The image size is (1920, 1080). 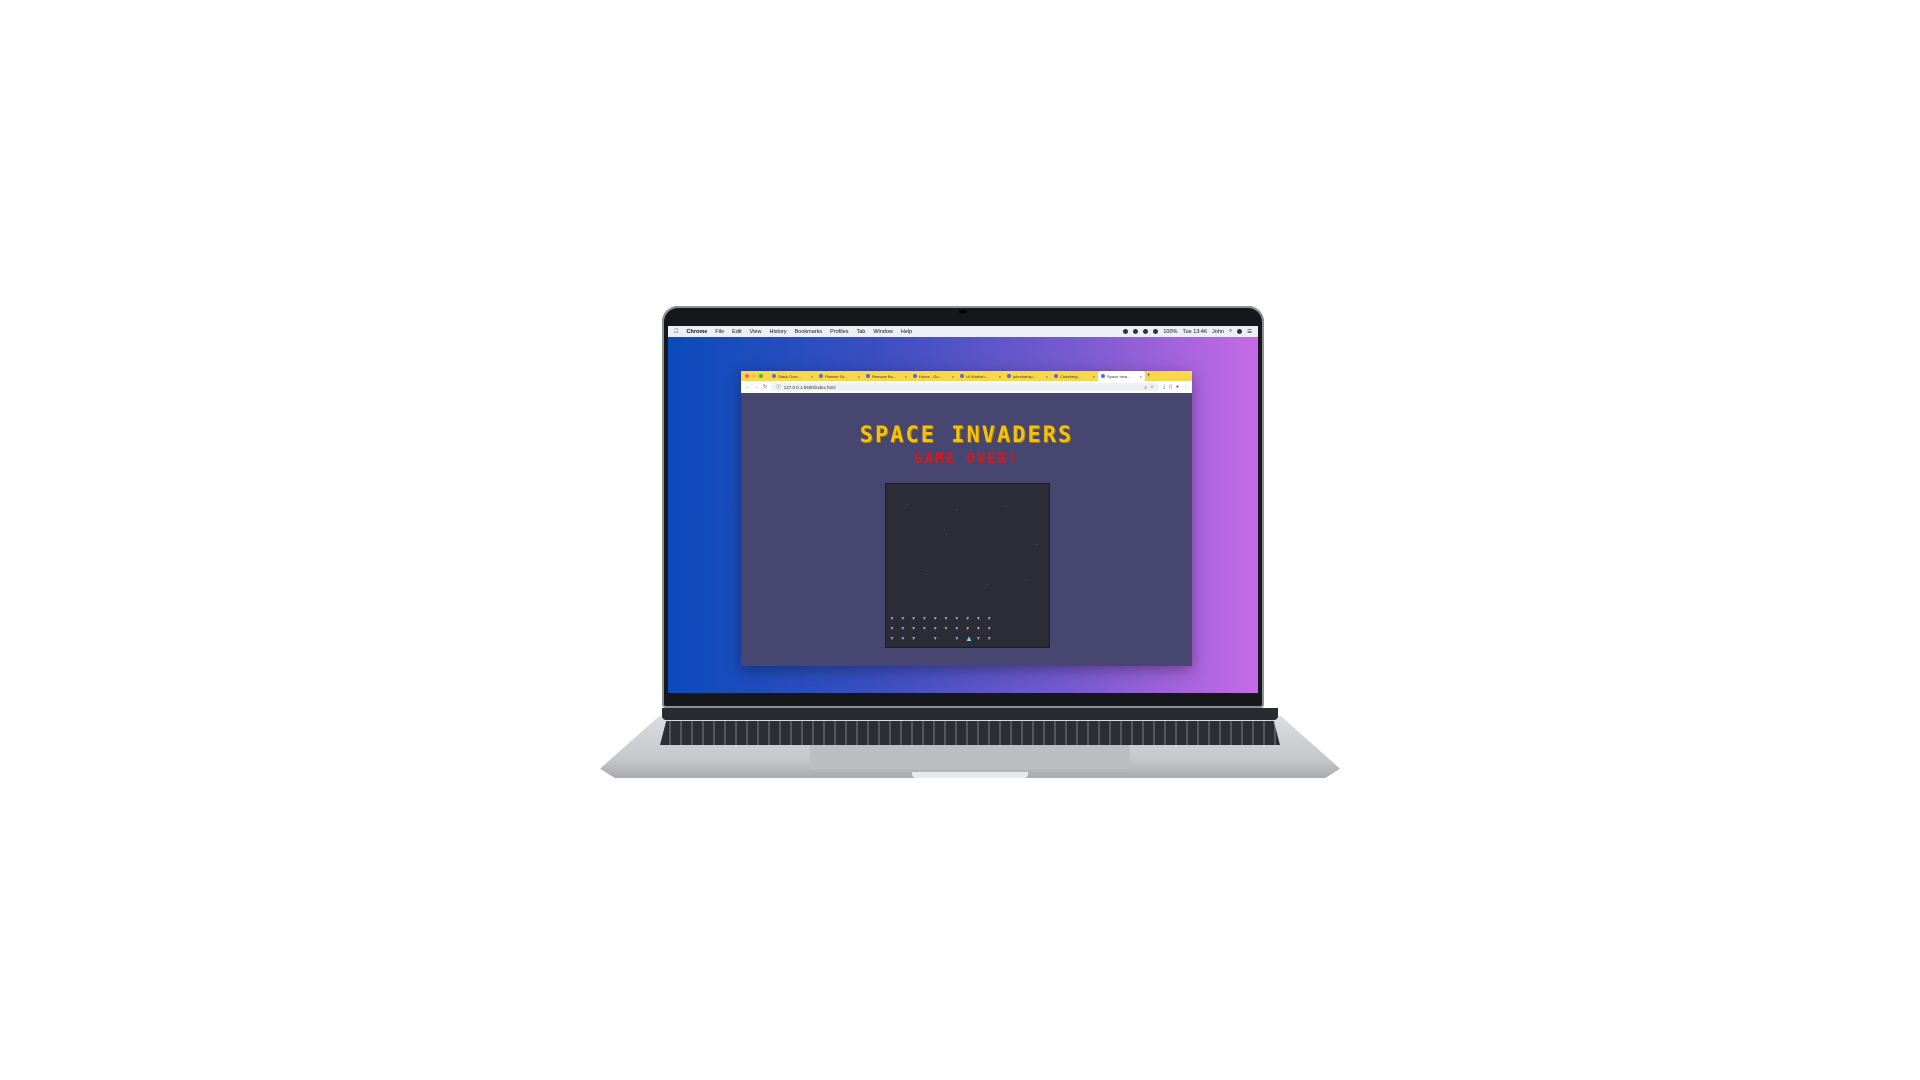 What do you see at coordinates (1136, 331) in the screenshot?
I see `screen-record-icon` at bounding box center [1136, 331].